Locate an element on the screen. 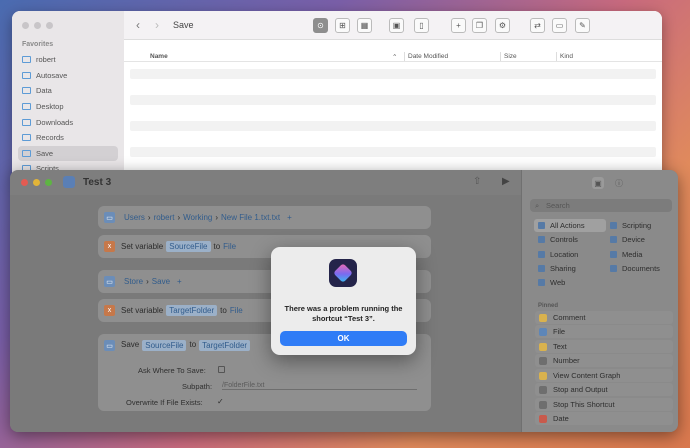 Image resolution: width=690 pixels, height=448 pixels. web-icon is located at coordinates (541, 282).